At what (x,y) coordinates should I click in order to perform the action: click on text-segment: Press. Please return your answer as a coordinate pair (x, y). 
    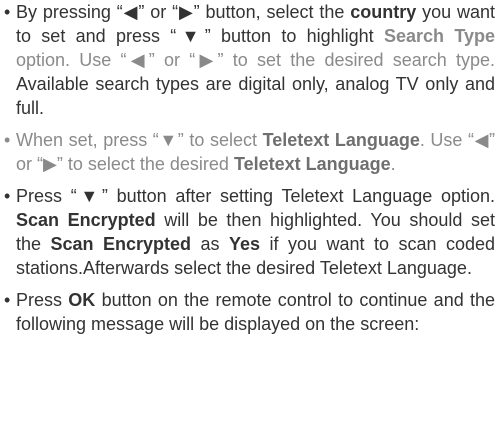
    Looking at the image, I should click on (42, 300).